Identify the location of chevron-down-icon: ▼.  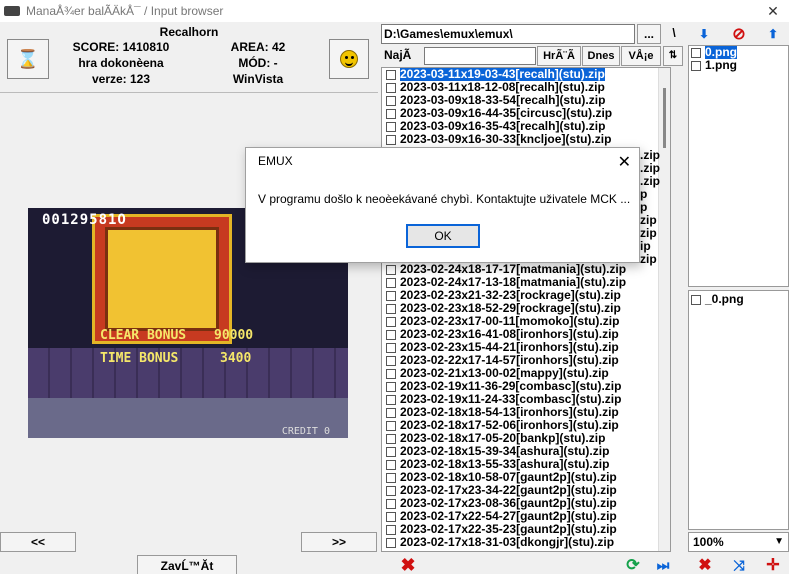
(779, 541).